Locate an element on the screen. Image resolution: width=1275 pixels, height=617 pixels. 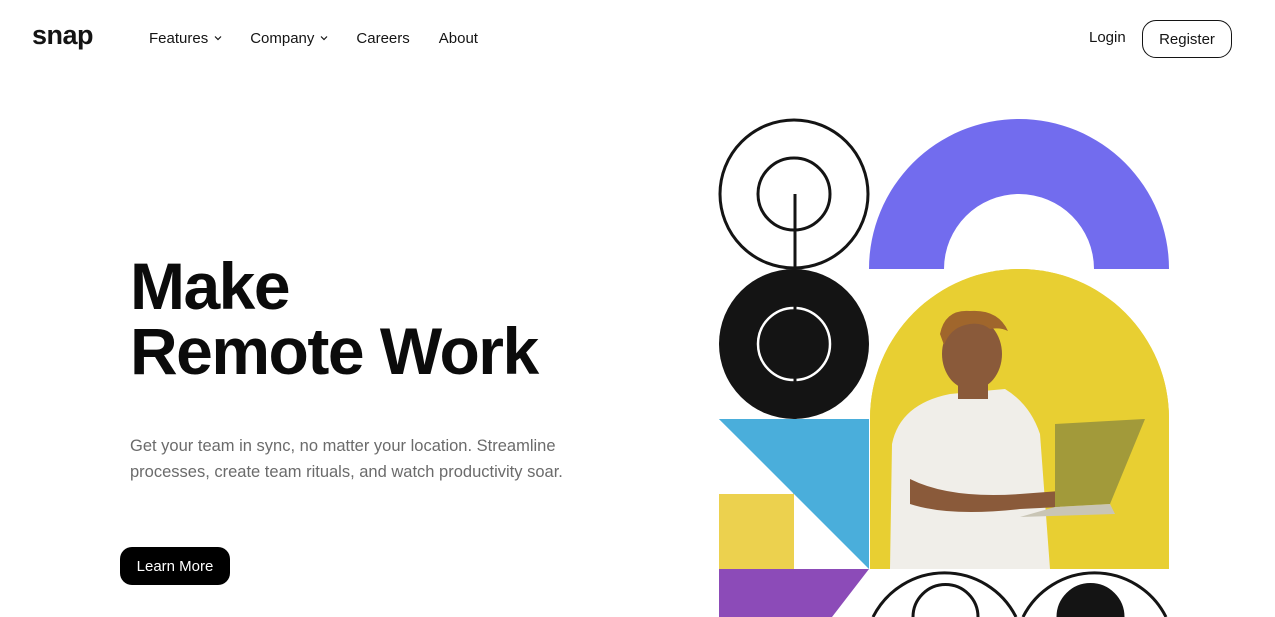
yellow-square-shape is located at coordinates (756, 531).